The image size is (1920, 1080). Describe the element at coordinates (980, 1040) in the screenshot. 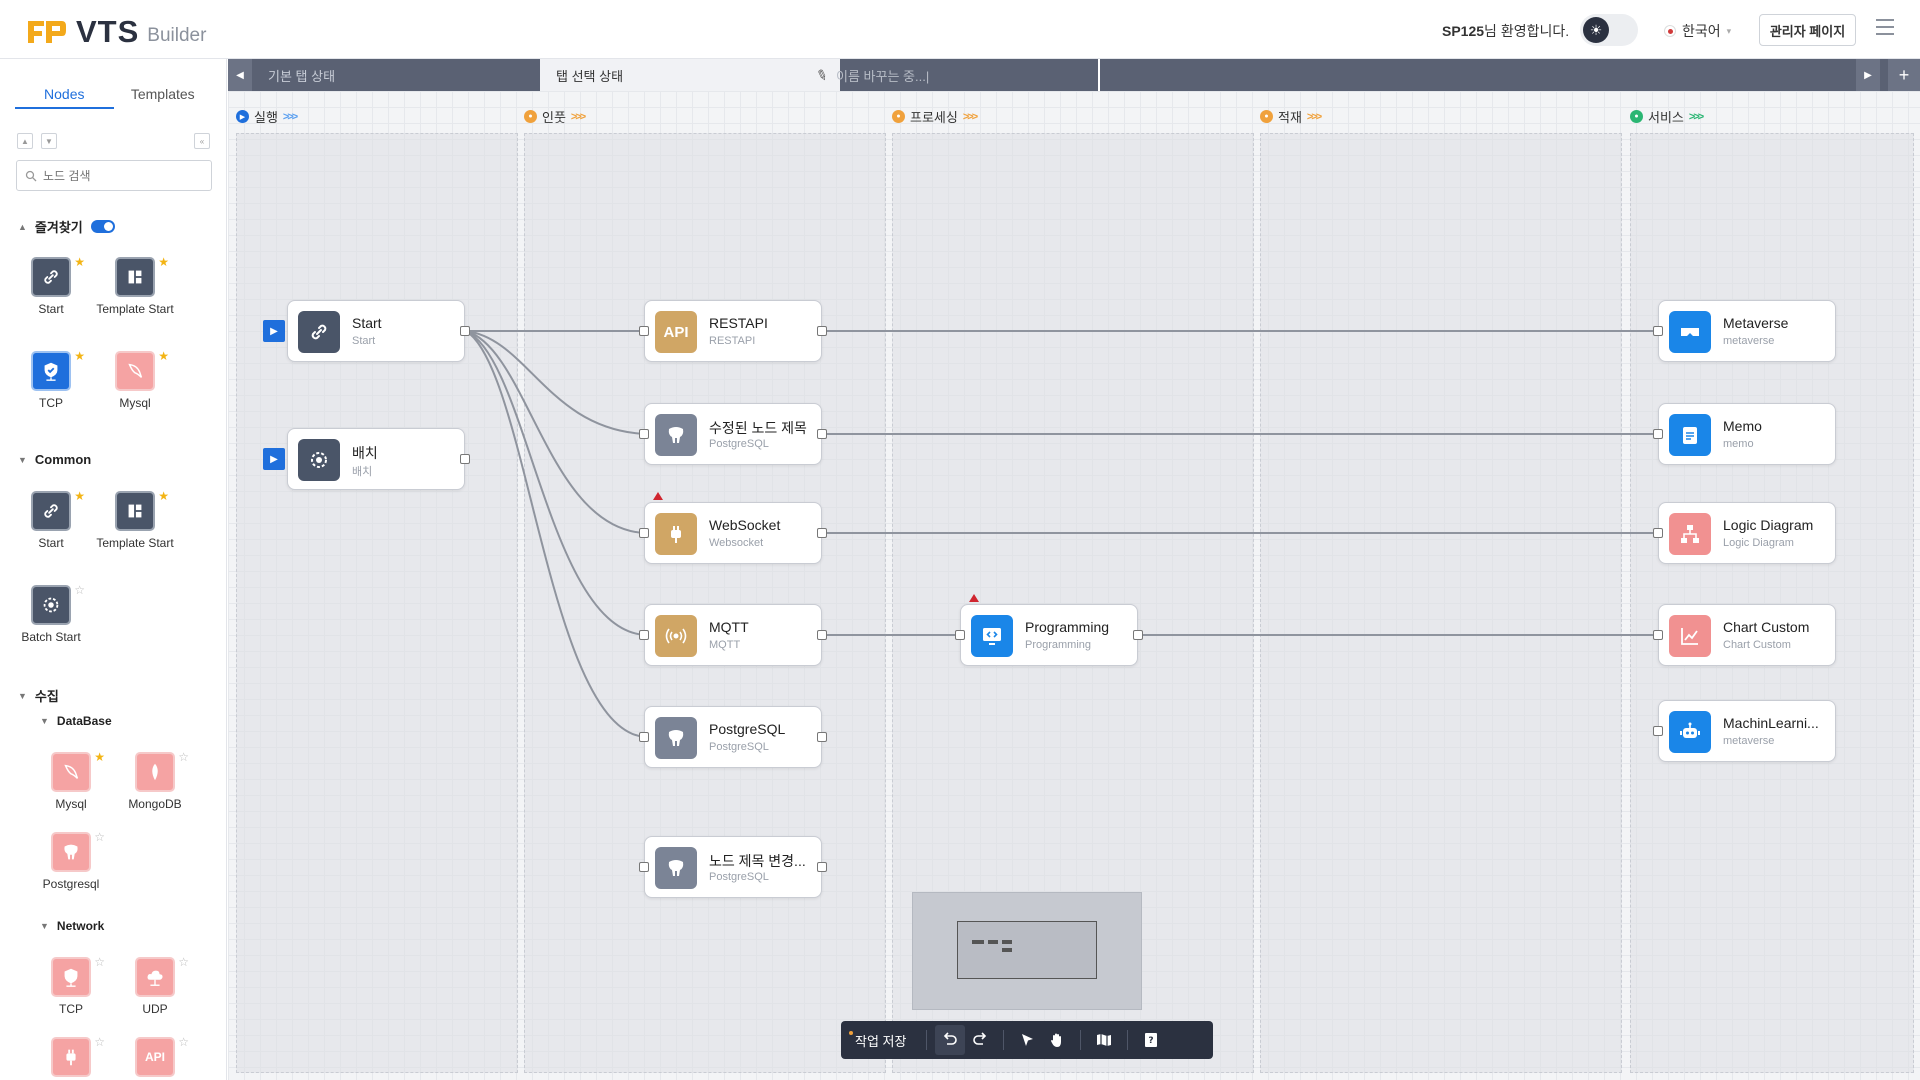

I see `redo-button` at that location.